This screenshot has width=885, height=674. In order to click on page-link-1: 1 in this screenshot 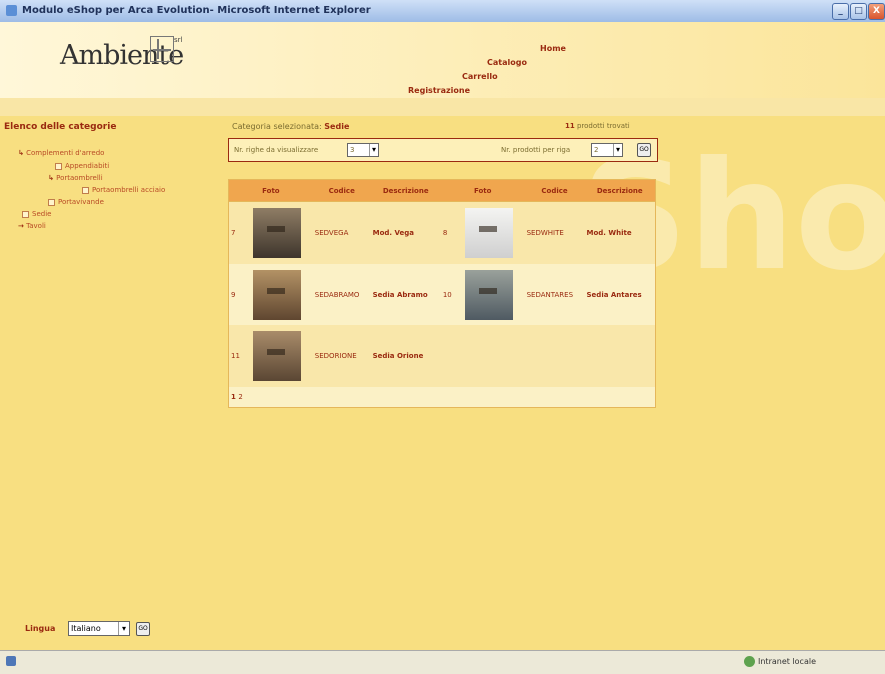, I will do `click(233, 397)`.